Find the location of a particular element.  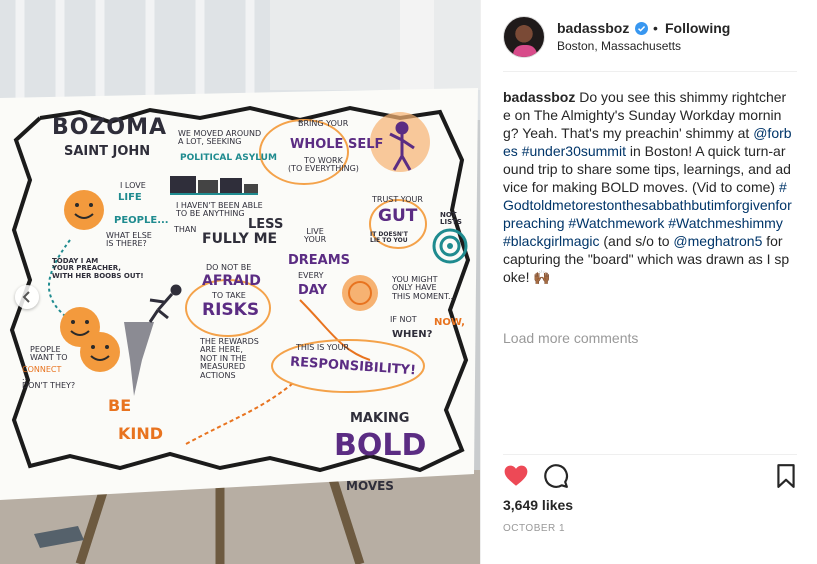

board-live-2: DREAMS is located at coordinates (319, 260).